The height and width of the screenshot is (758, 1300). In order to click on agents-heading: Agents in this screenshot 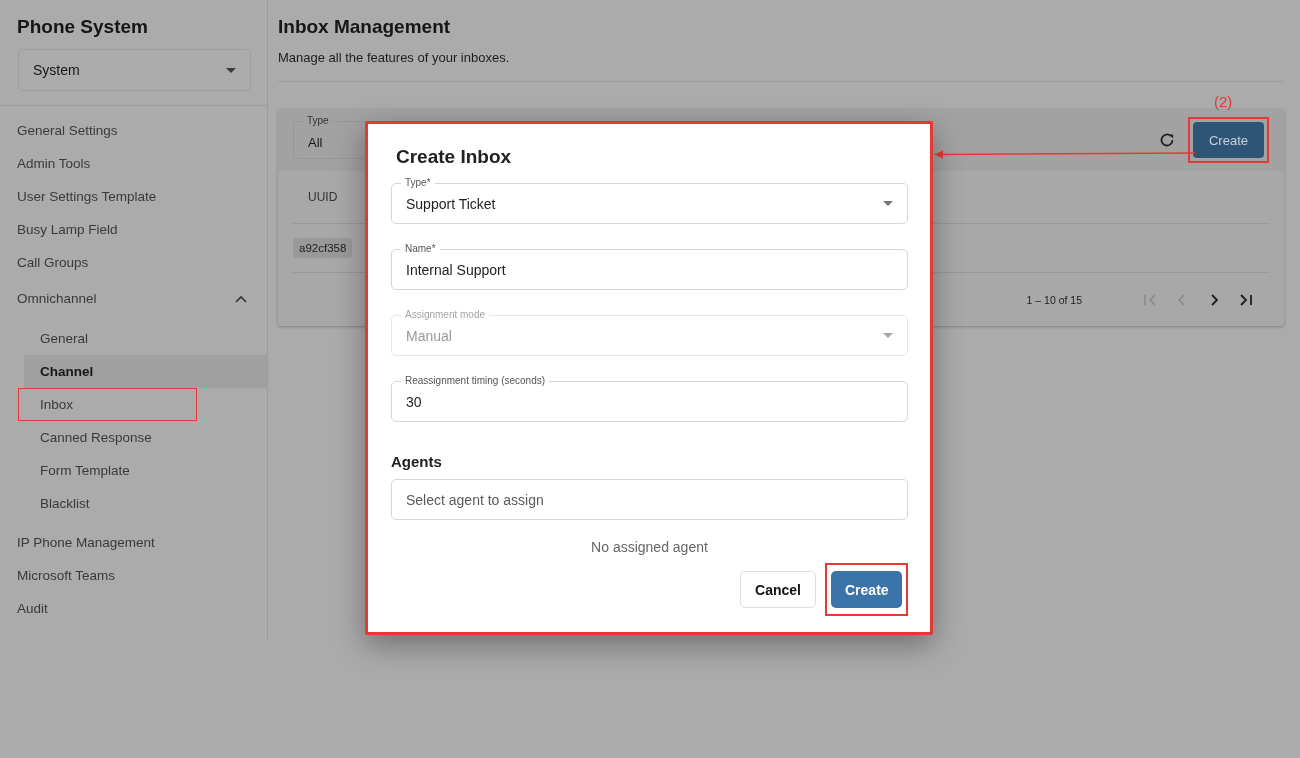, I will do `click(417, 461)`.